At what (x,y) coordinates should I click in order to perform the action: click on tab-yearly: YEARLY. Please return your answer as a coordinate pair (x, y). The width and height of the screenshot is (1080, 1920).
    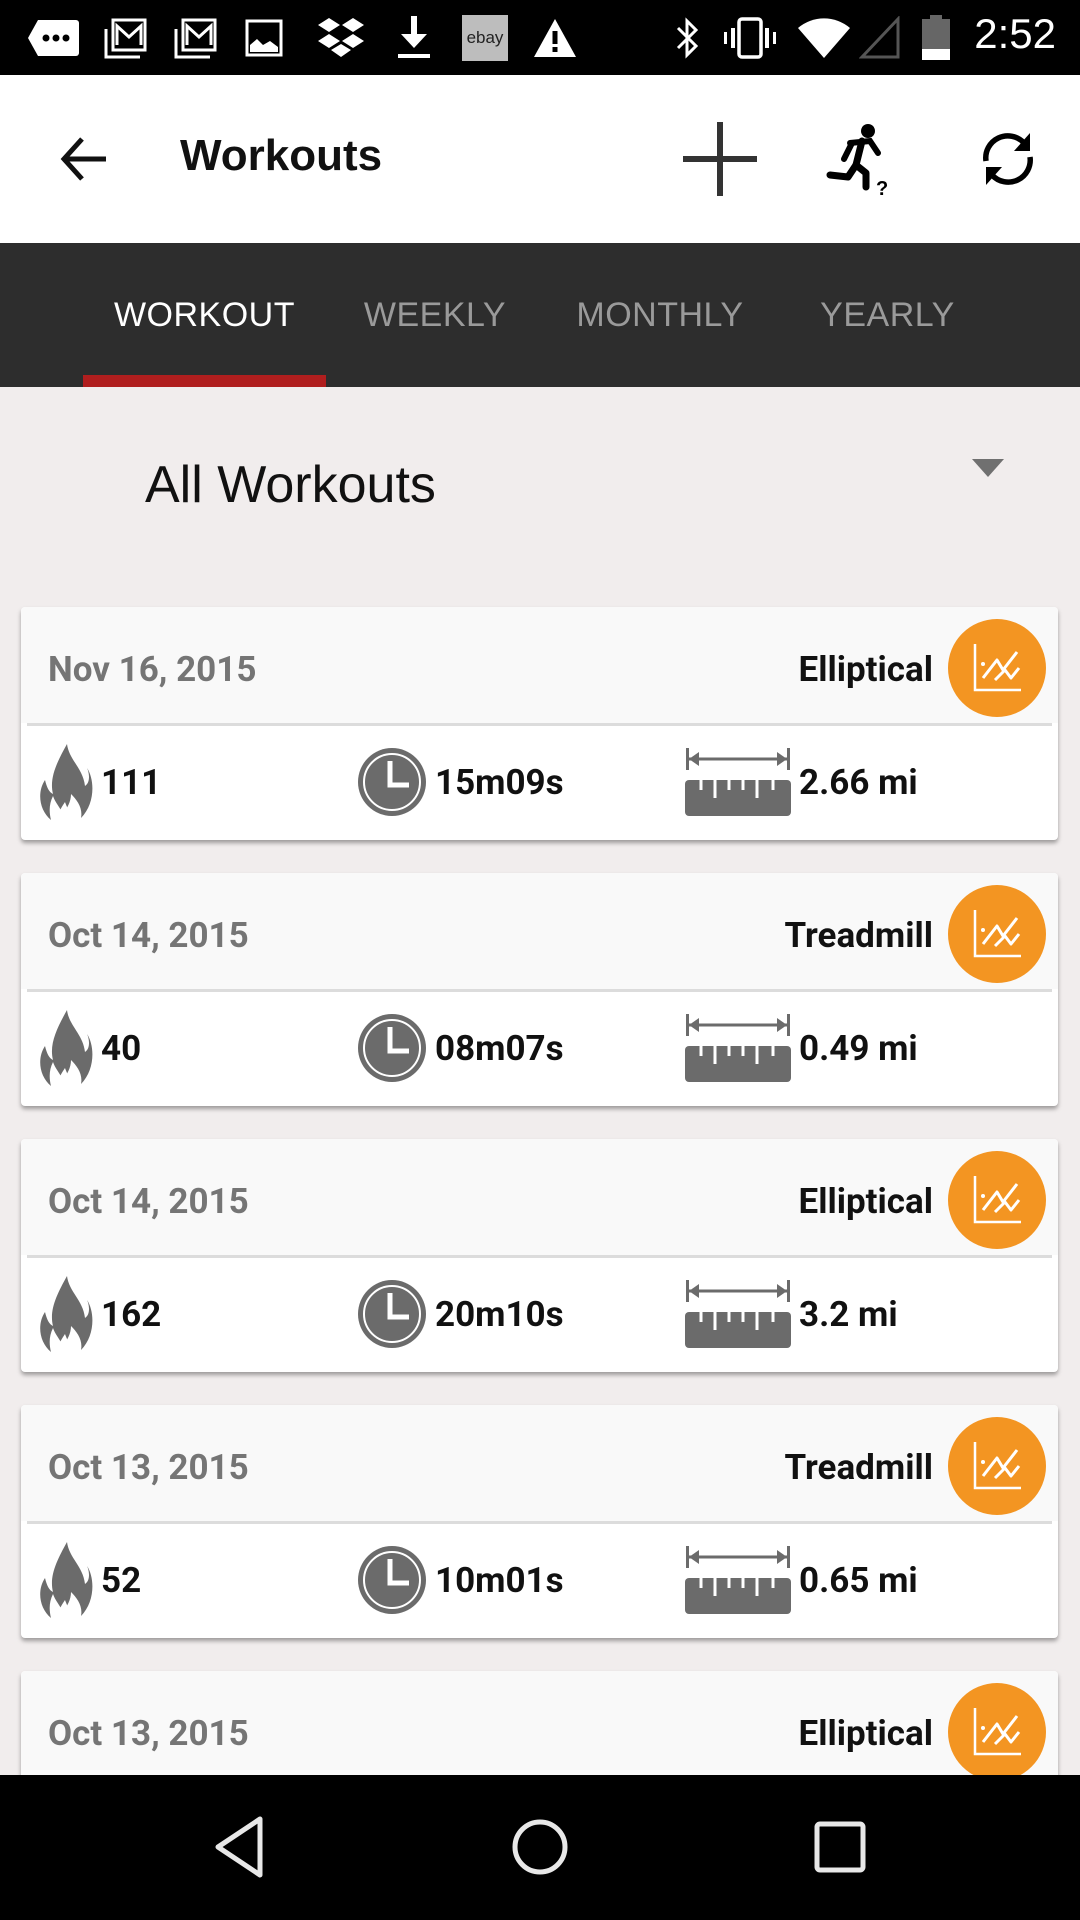
    Looking at the image, I should click on (887, 315).